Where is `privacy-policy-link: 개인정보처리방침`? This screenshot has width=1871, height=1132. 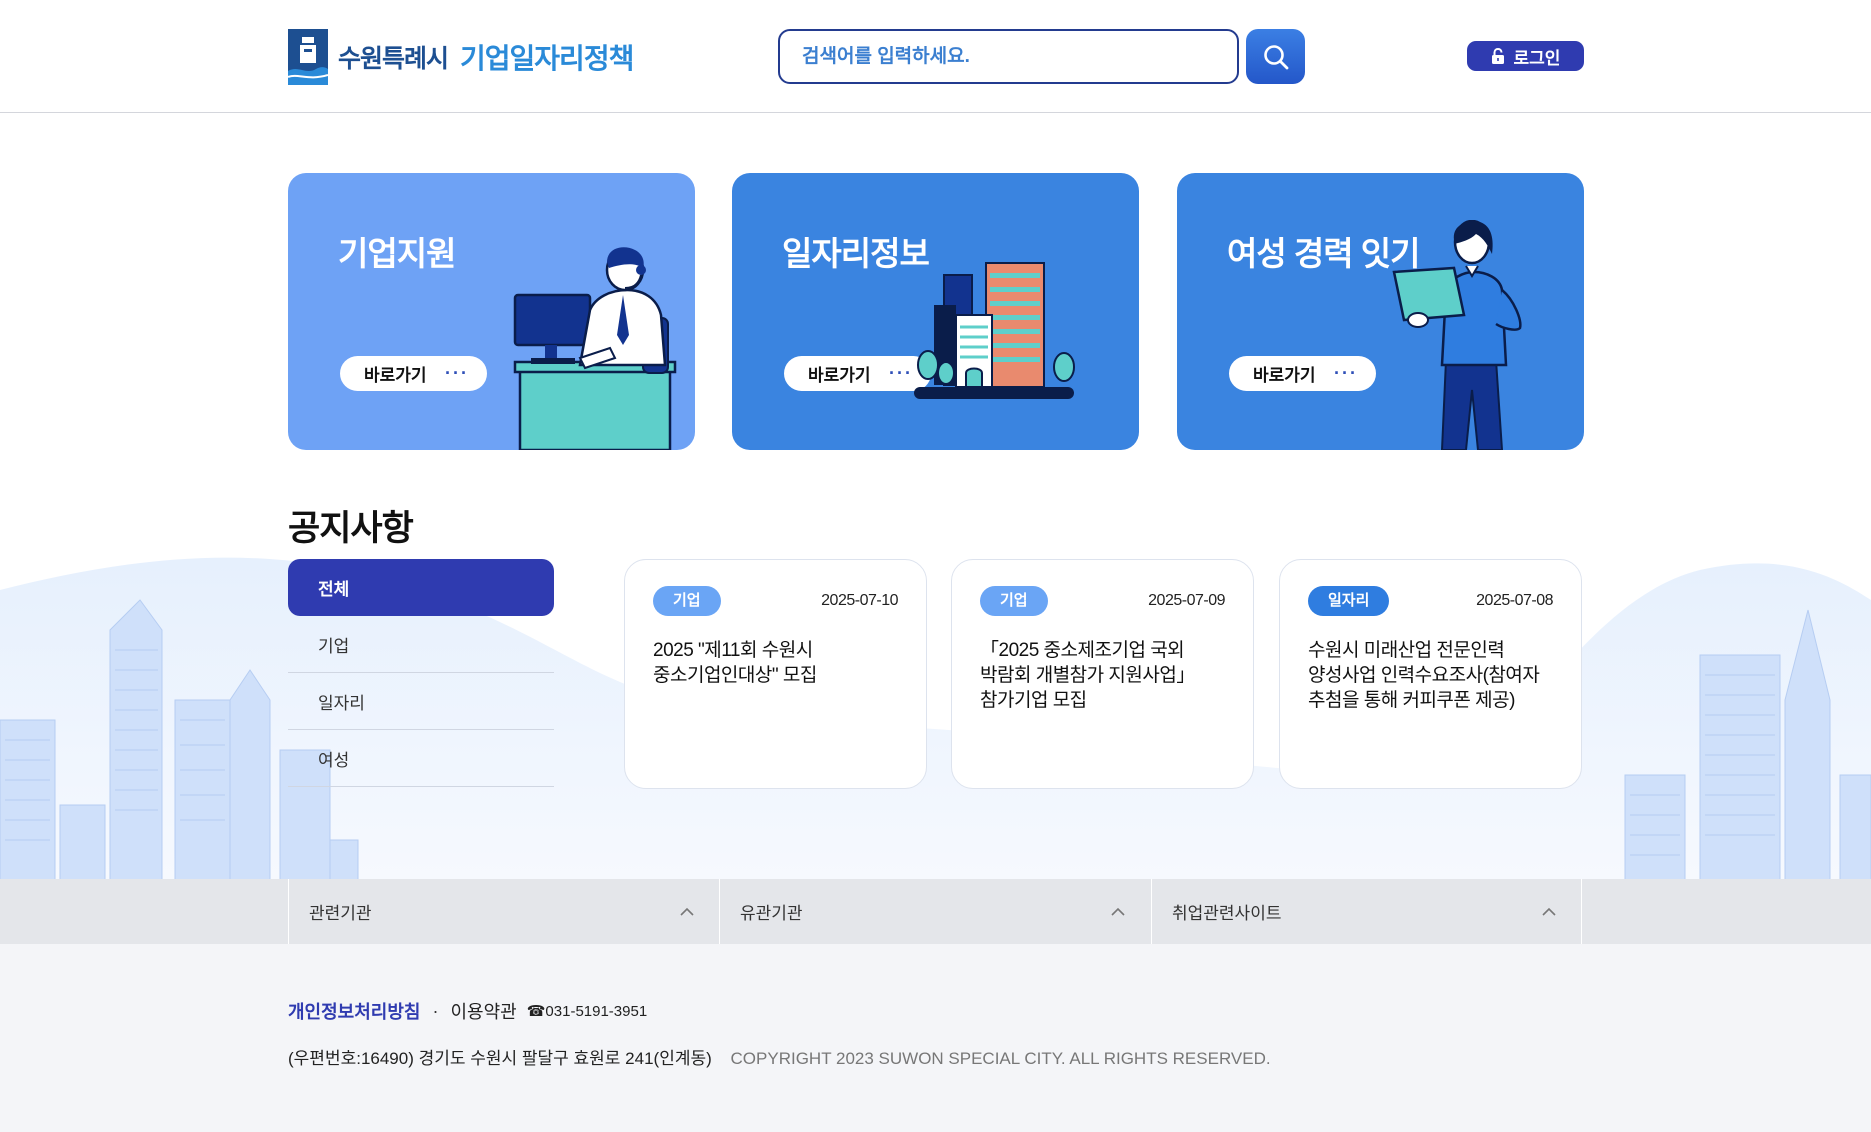
privacy-policy-link: 개인정보처리방침 is located at coordinates (354, 1011).